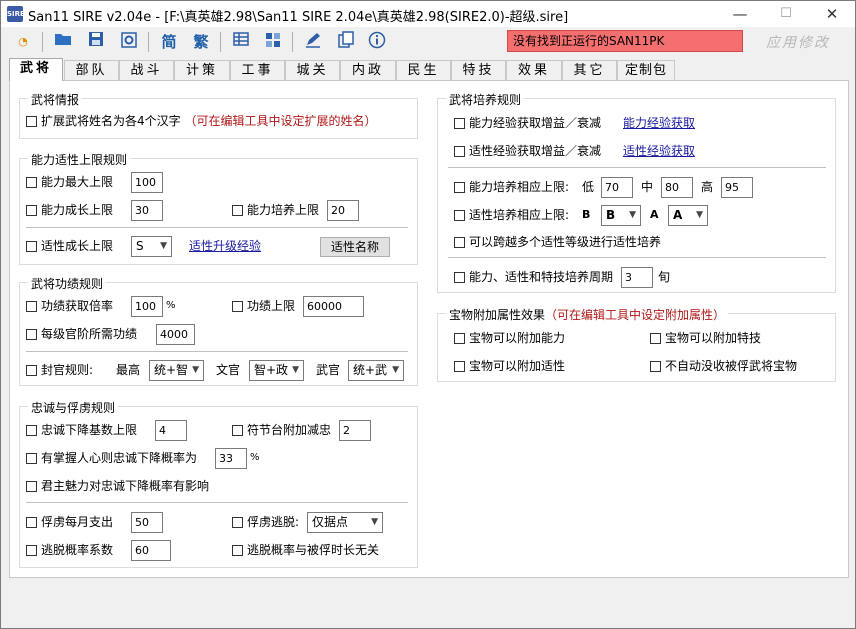  I want to click on apt-exp-checkbox: 适性经验获取增益／衰减, so click(527, 151).